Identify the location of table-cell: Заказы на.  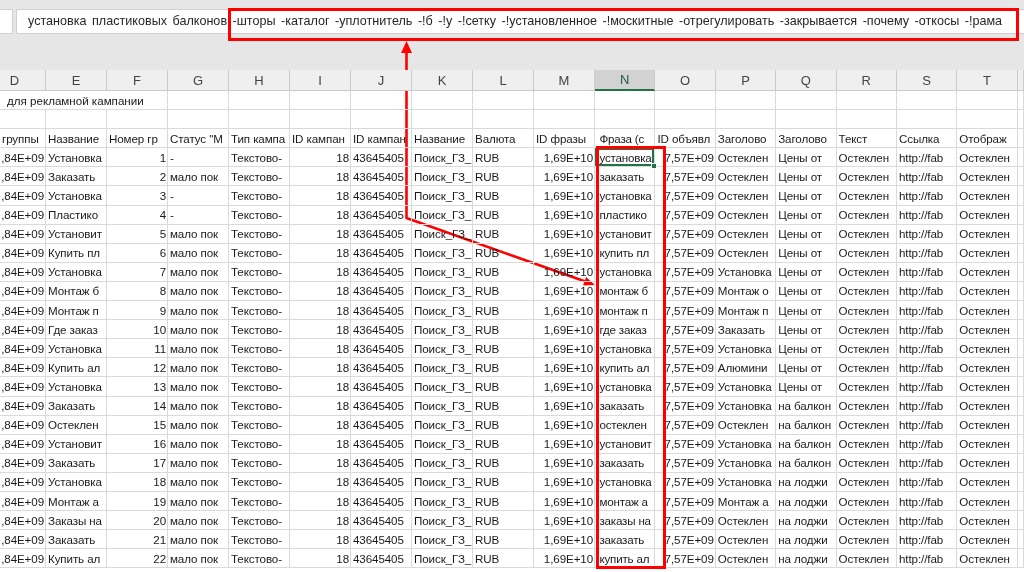
(76, 521).